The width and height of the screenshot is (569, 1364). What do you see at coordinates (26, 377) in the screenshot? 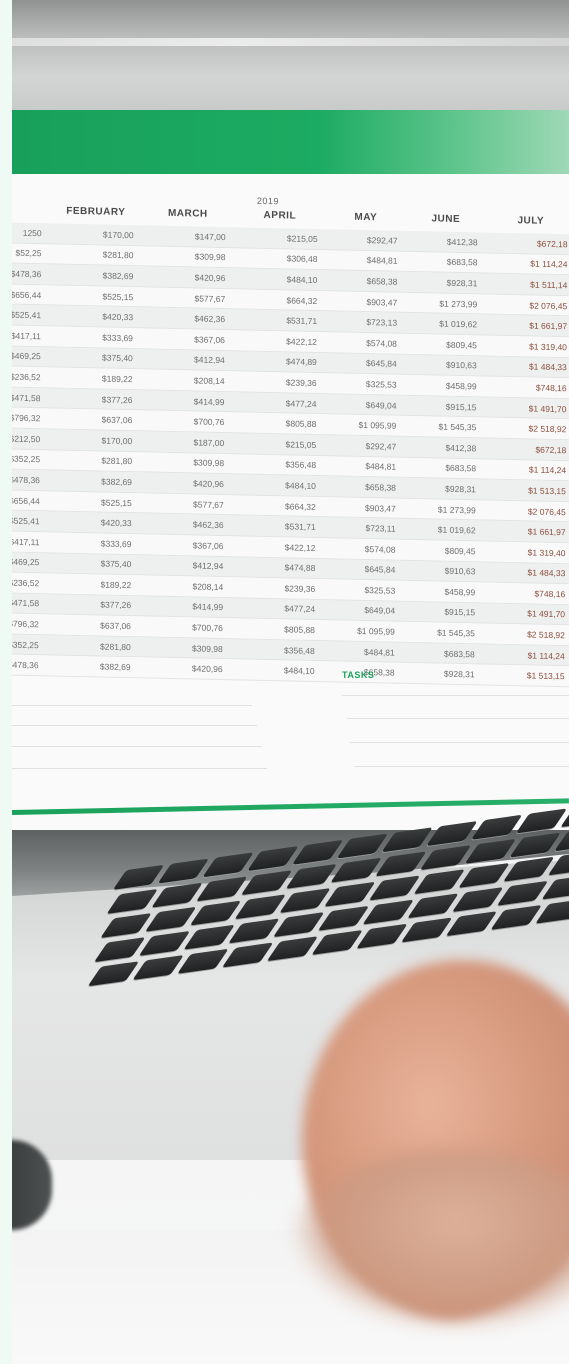
I see `table-cell: $236,52` at bounding box center [26, 377].